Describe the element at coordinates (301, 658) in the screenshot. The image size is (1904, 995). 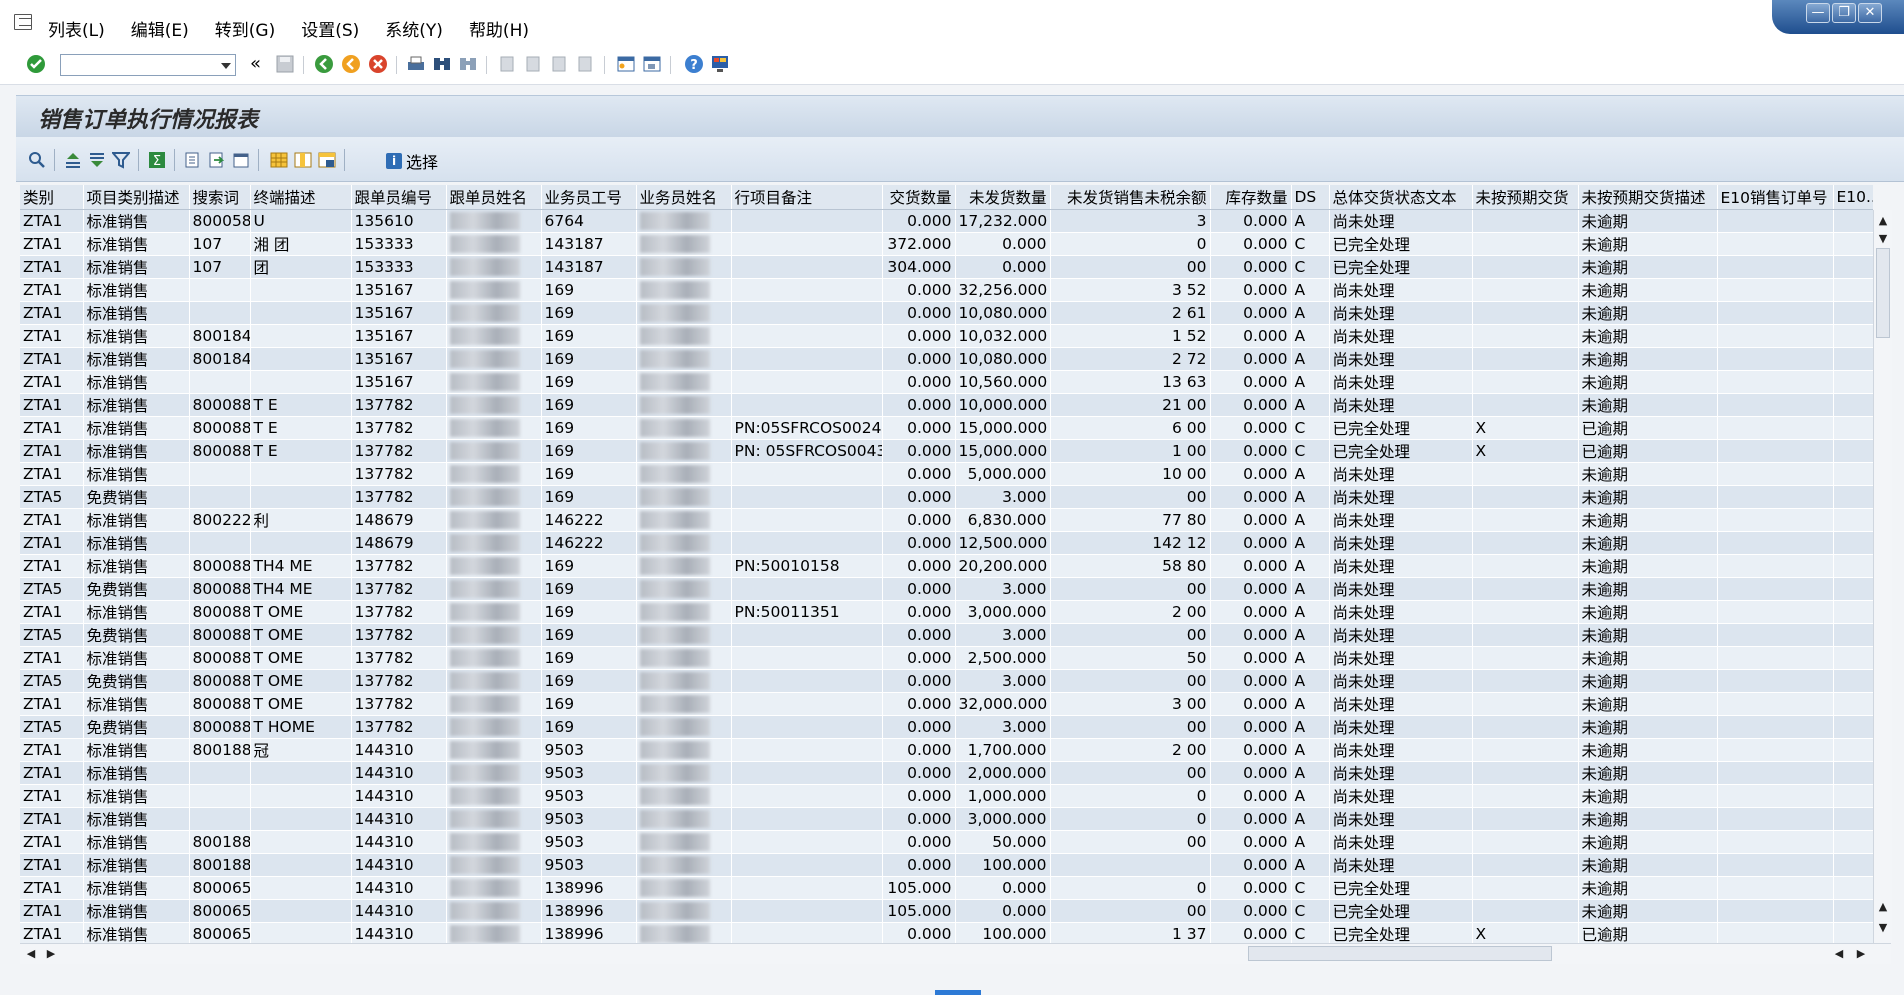
I see `table-cell: T OME` at that location.